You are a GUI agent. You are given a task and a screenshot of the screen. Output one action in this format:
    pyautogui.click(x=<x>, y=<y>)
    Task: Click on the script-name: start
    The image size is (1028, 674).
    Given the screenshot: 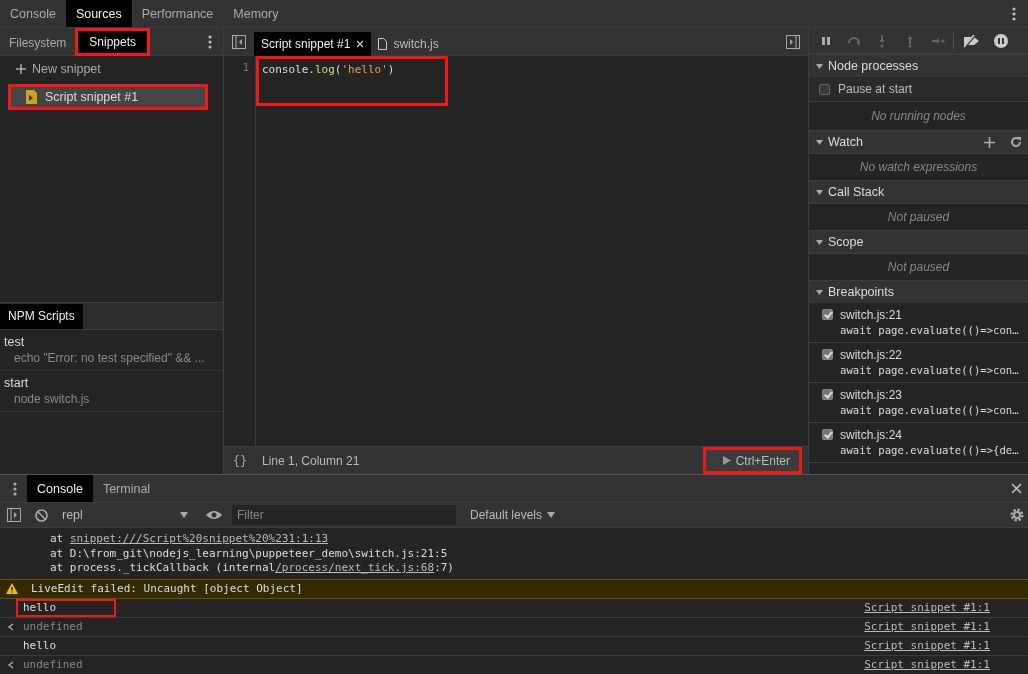 What is the action you would take?
    pyautogui.click(x=113, y=383)
    